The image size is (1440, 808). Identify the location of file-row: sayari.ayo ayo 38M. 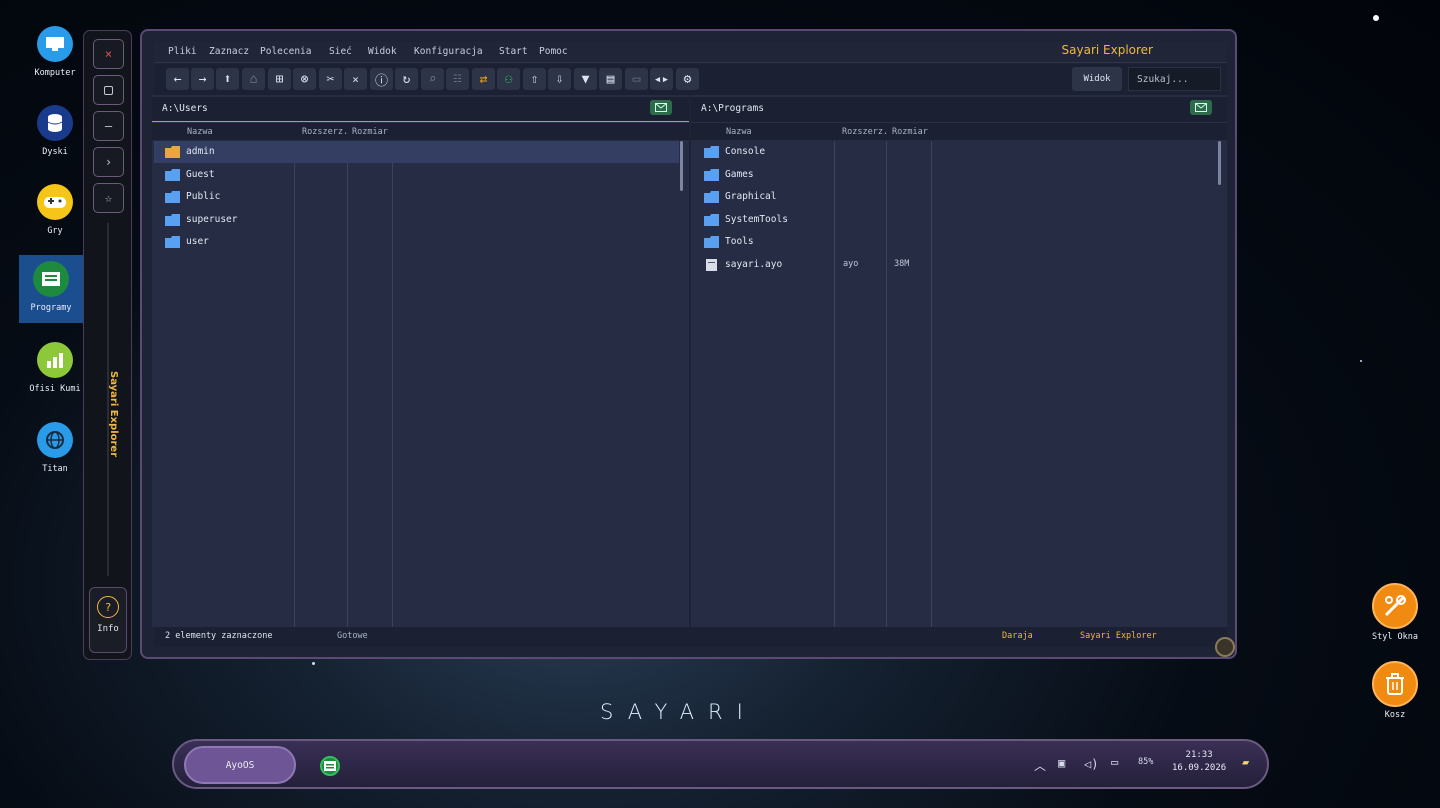
(955, 265).